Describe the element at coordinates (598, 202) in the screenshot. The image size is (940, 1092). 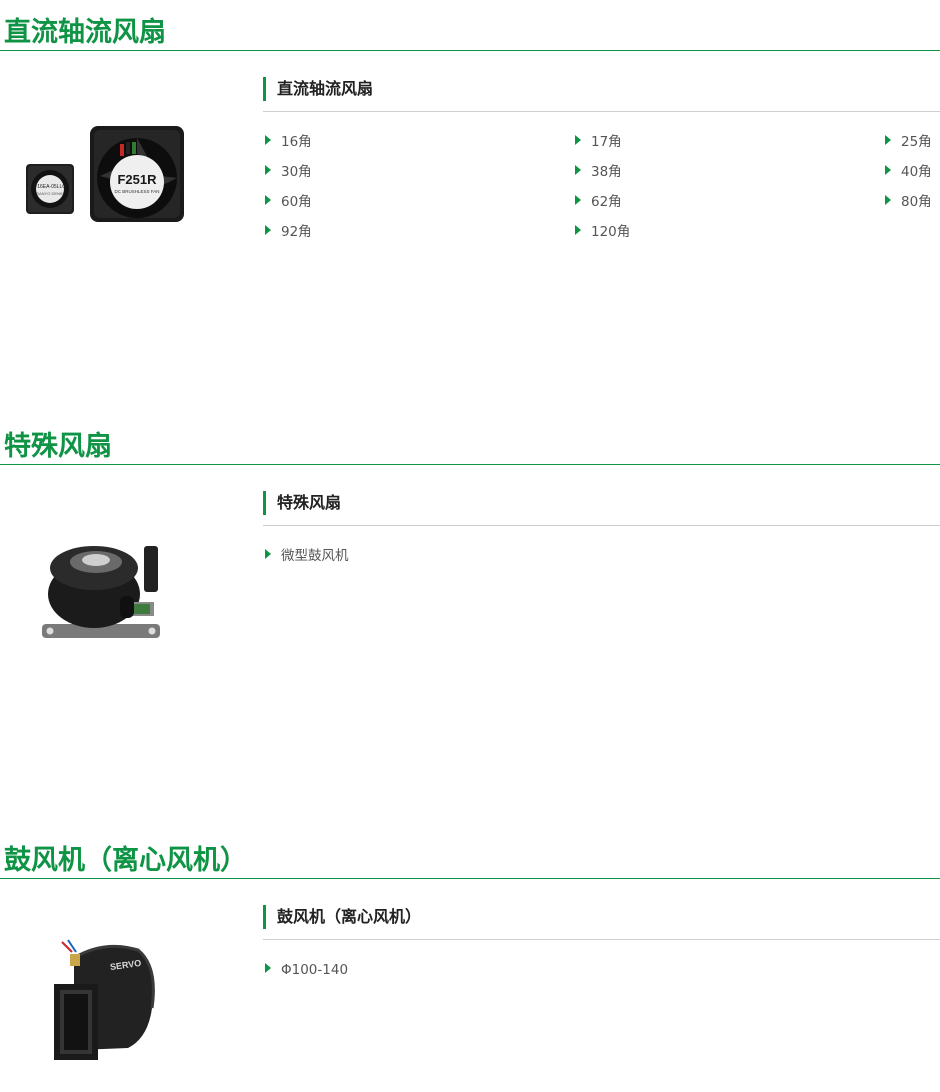
I see `link-62: 62角` at that location.